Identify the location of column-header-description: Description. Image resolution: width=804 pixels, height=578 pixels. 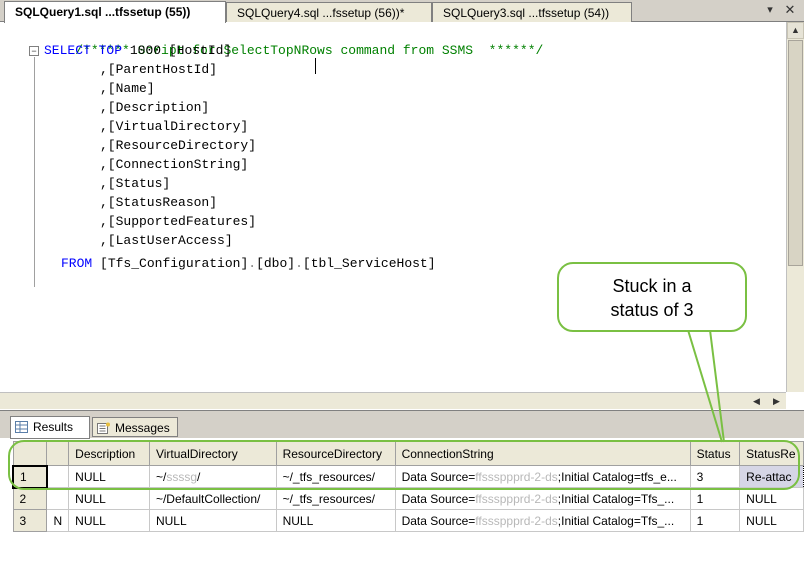
(109, 453).